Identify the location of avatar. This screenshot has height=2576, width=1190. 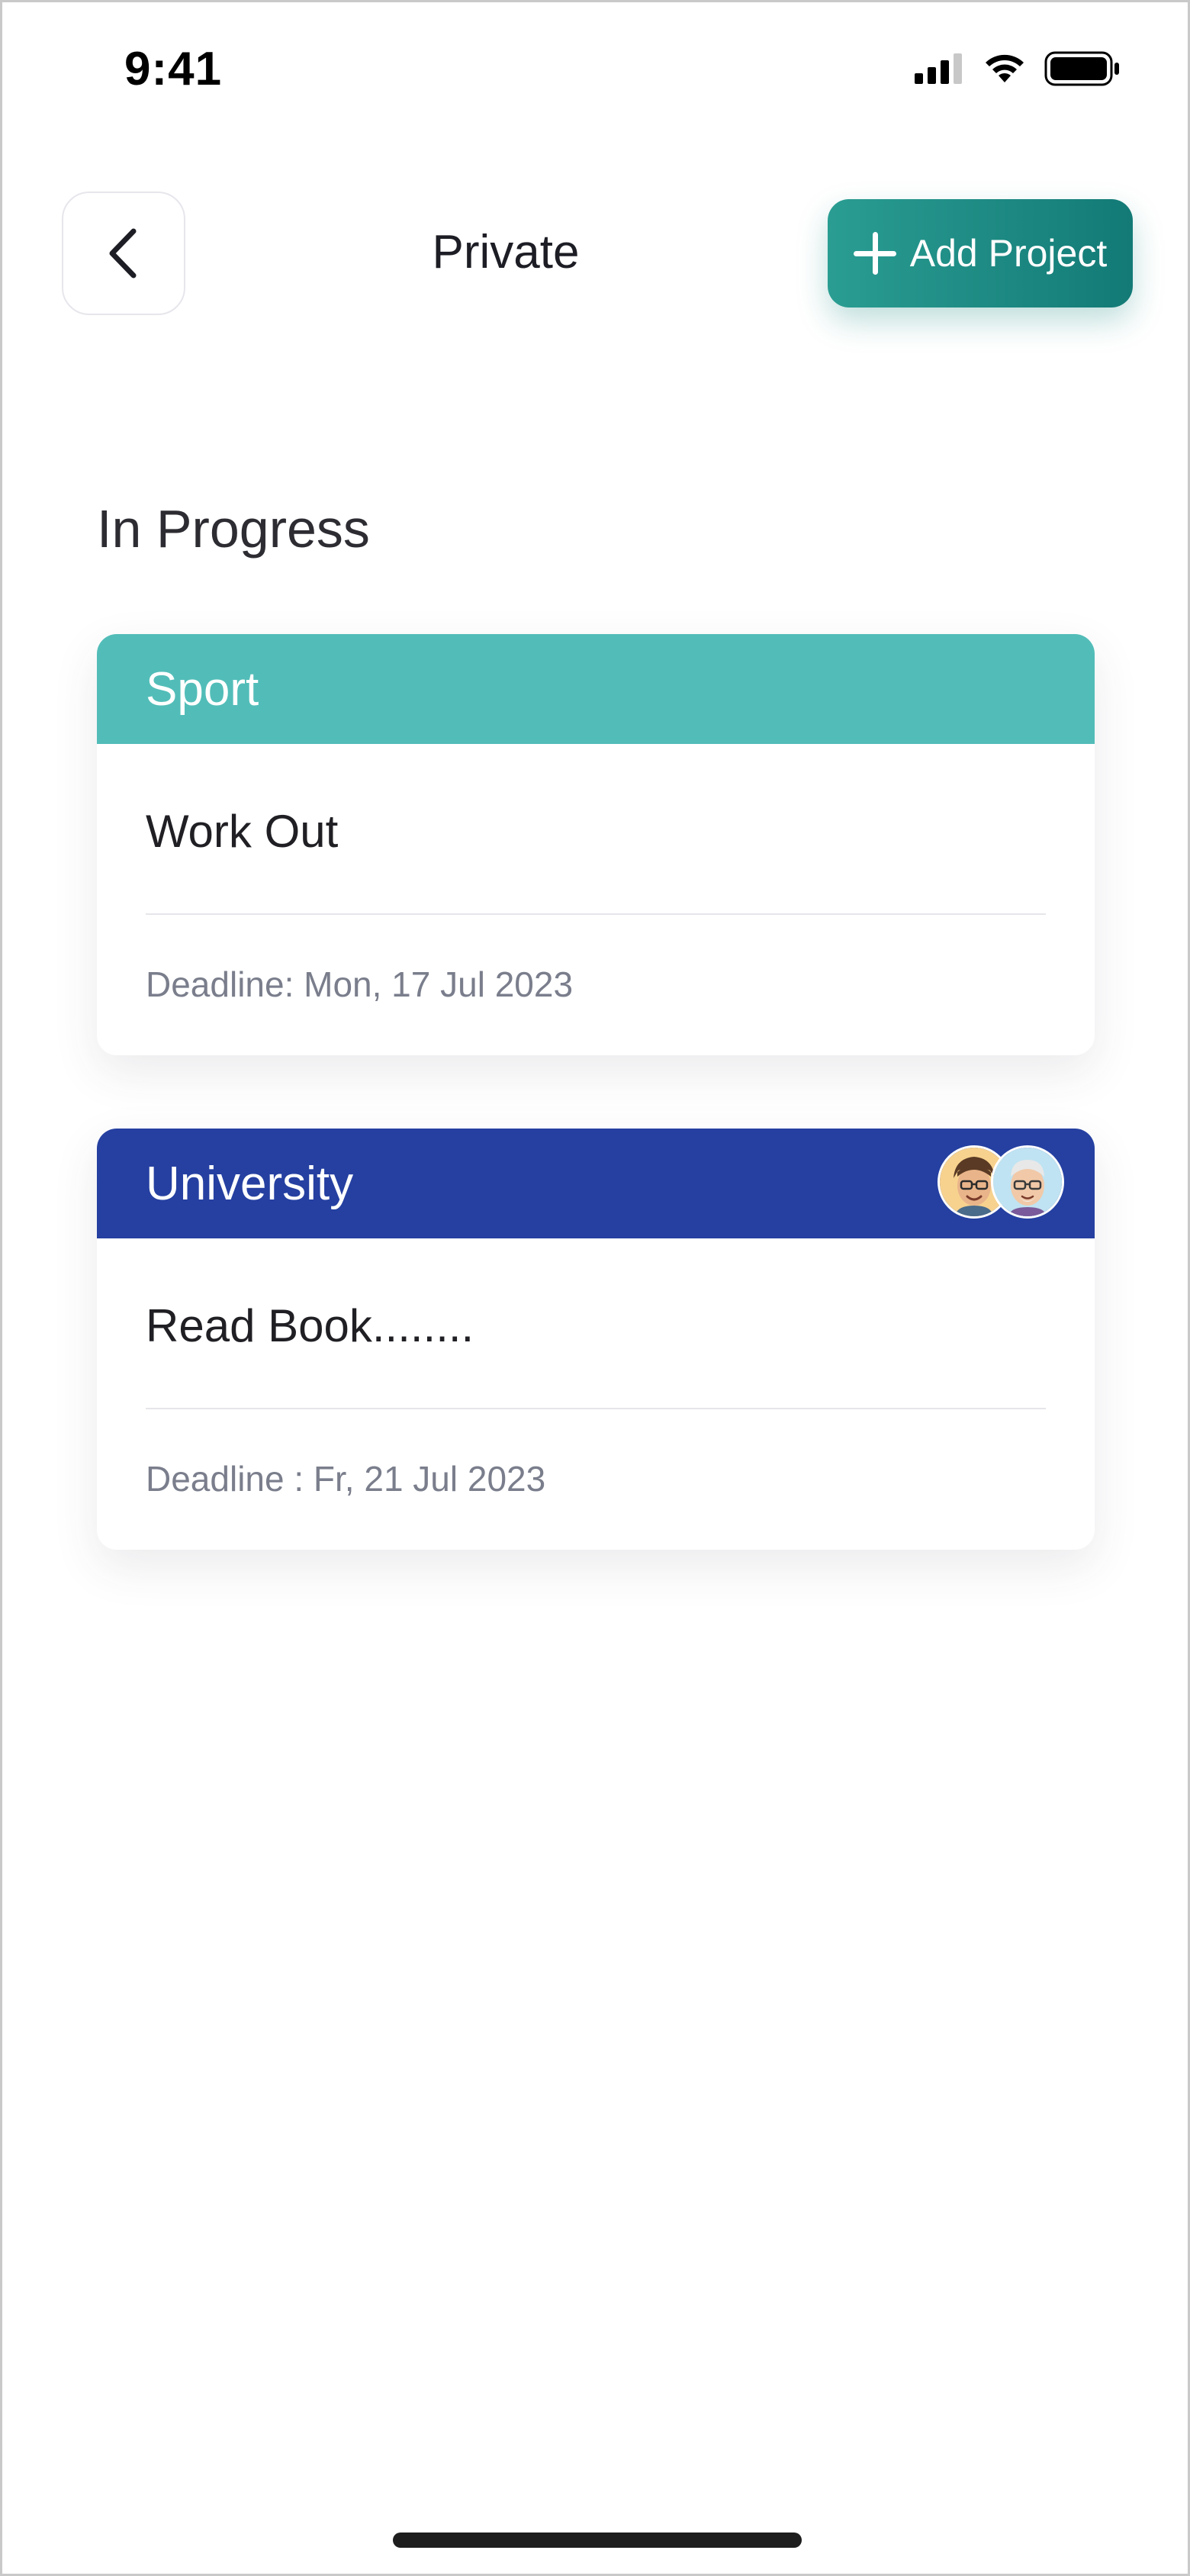
(1027, 1182).